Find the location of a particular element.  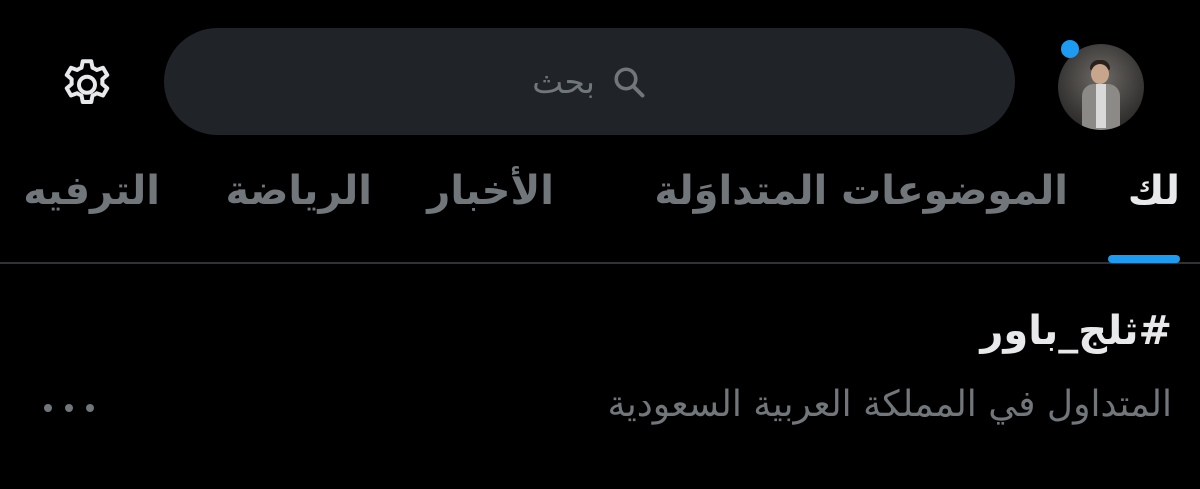

tab-entertainment: الترفيه is located at coordinates (91, 191).